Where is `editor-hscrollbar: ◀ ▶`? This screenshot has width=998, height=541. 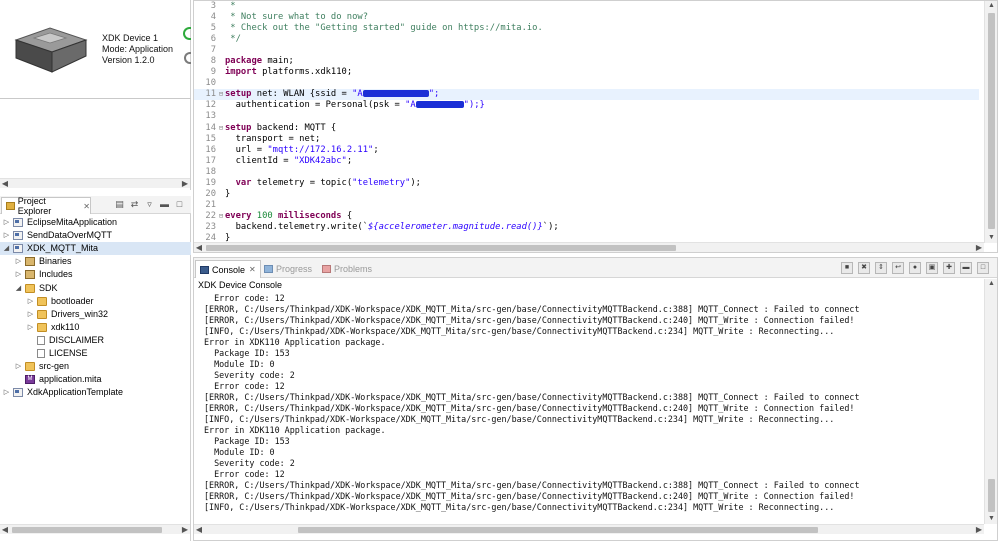 editor-hscrollbar: ◀ ▶ is located at coordinates (589, 247).